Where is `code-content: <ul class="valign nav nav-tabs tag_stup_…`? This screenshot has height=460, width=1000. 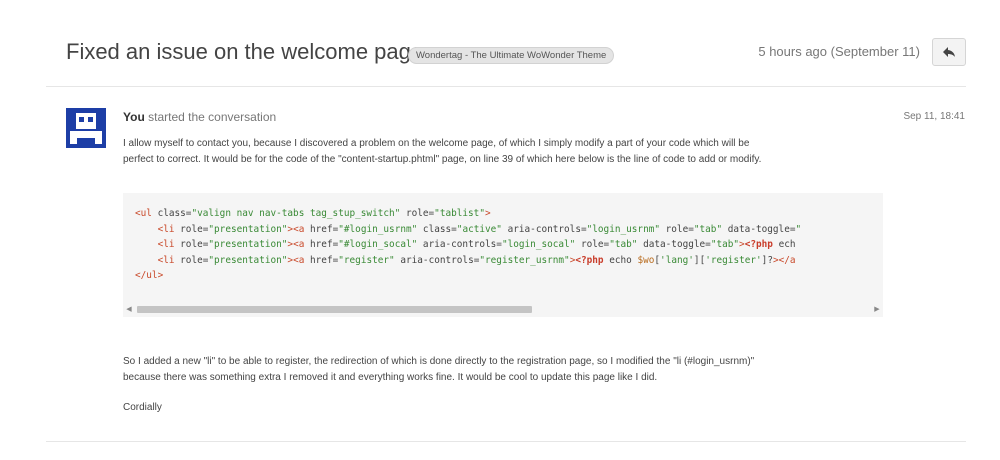 code-content: <ul class="valign nav nav-tabs tag_stup_… is located at coordinates (468, 245).